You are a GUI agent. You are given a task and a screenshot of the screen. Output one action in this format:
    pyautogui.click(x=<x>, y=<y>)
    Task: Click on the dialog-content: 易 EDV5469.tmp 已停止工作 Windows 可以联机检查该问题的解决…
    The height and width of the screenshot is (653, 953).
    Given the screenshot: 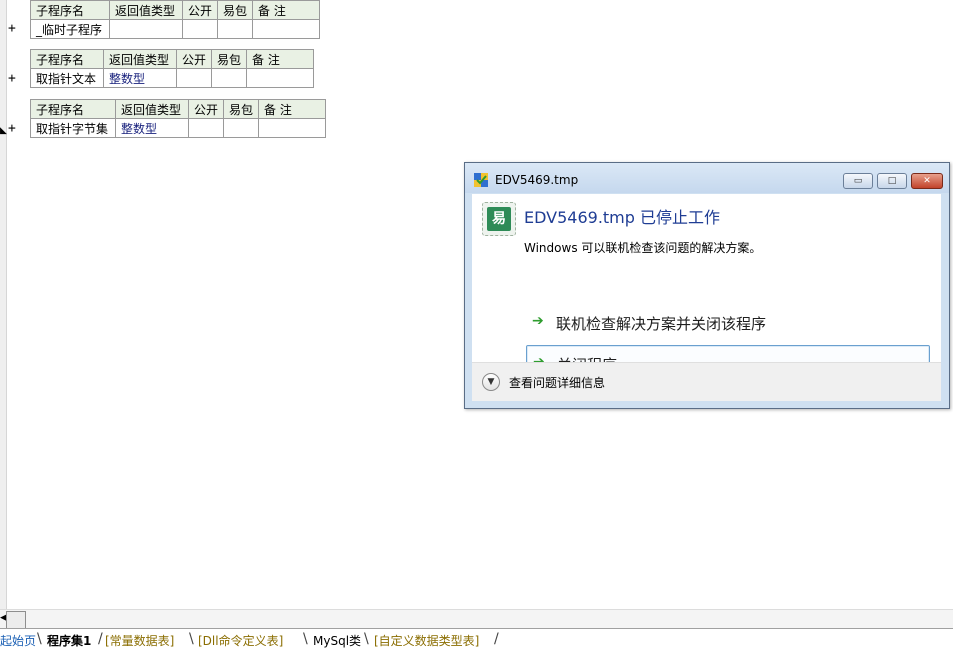 What is the action you would take?
    pyautogui.click(x=706, y=288)
    